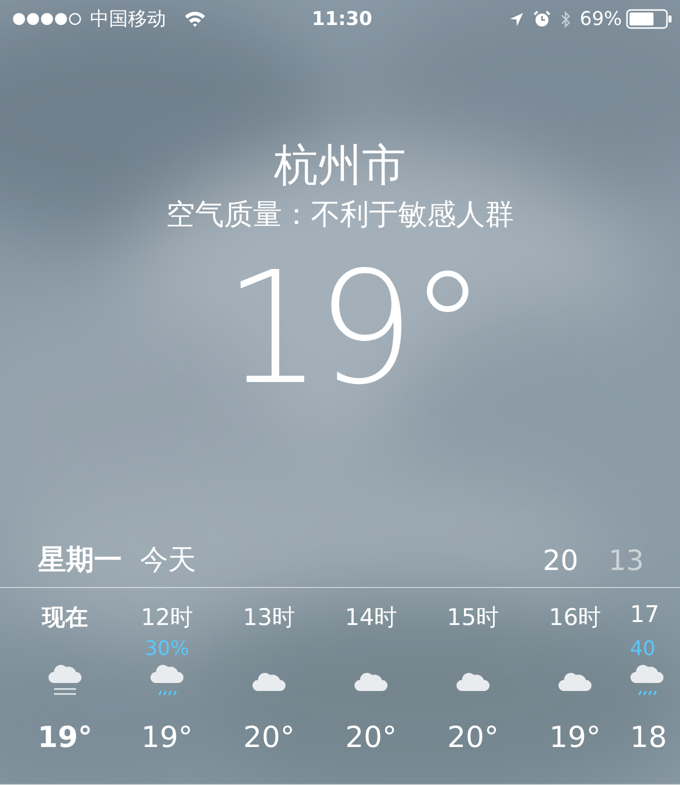  What do you see at coordinates (601, 19) in the screenshot?
I see `battery-percentage: 69%` at bounding box center [601, 19].